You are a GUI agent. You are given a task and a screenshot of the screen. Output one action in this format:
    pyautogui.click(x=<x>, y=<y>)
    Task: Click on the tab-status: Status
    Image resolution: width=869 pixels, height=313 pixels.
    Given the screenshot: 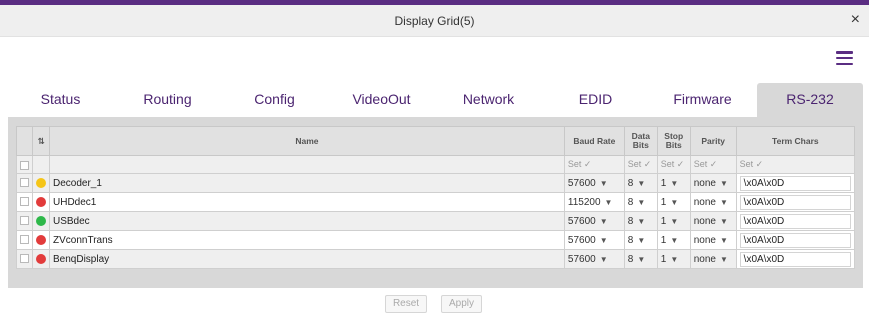 What is the action you would take?
    pyautogui.click(x=60, y=100)
    